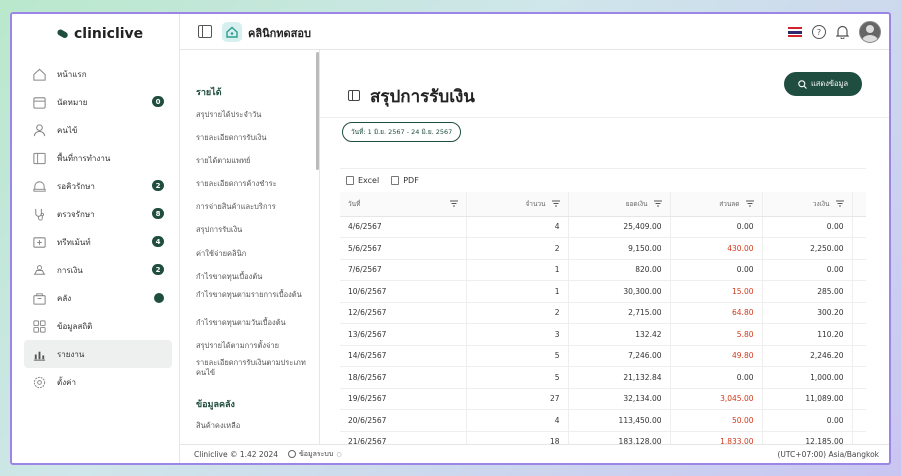 This screenshot has height=476, width=901. I want to click on column-header: ยอด, so click(859, 204).